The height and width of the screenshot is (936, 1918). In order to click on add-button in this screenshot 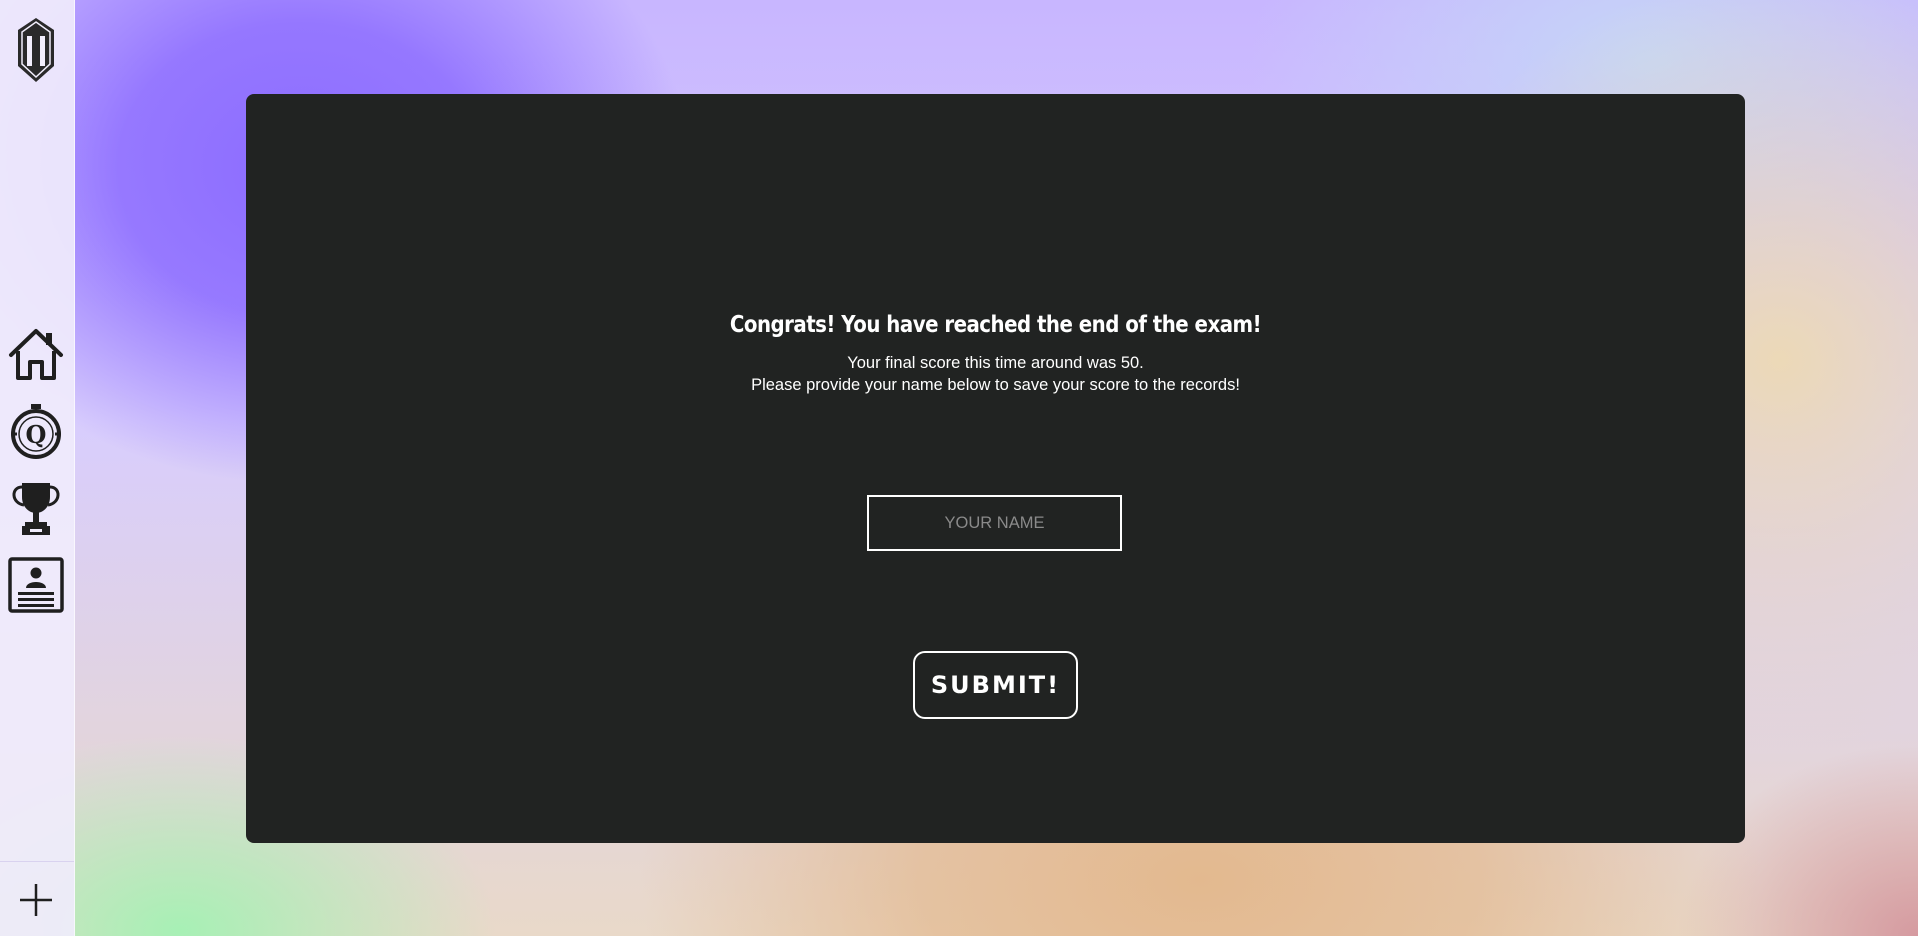, I will do `click(36, 900)`.